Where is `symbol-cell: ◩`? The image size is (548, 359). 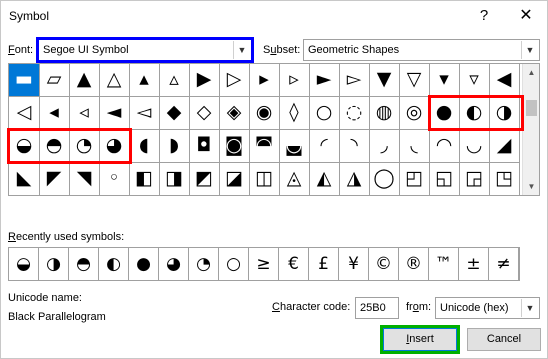 symbol-cell: ◩ is located at coordinates (204, 179).